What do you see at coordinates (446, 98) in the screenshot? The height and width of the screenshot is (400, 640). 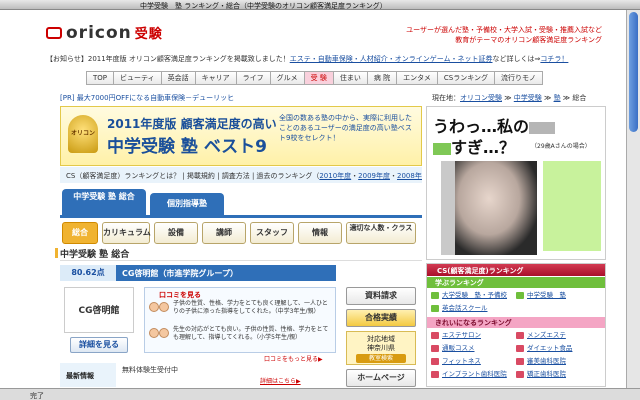 I see `breadcrumb-prefix: 現在地：` at bounding box center [446, 98].